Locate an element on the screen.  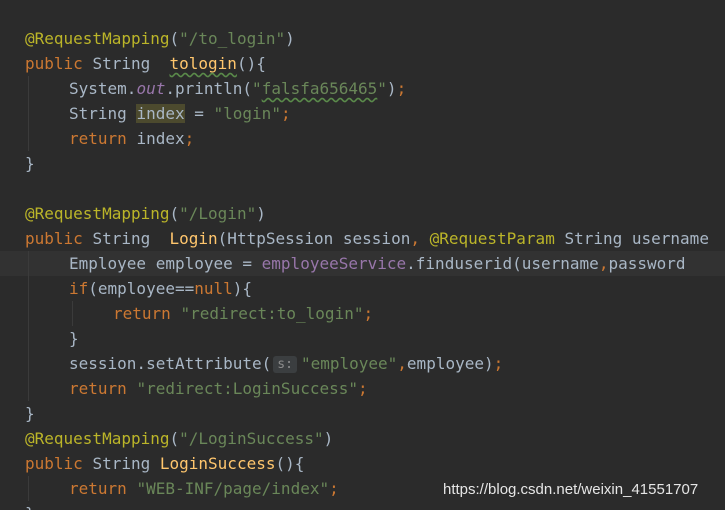
code-token: .println( is located at coordinates (209, 88).